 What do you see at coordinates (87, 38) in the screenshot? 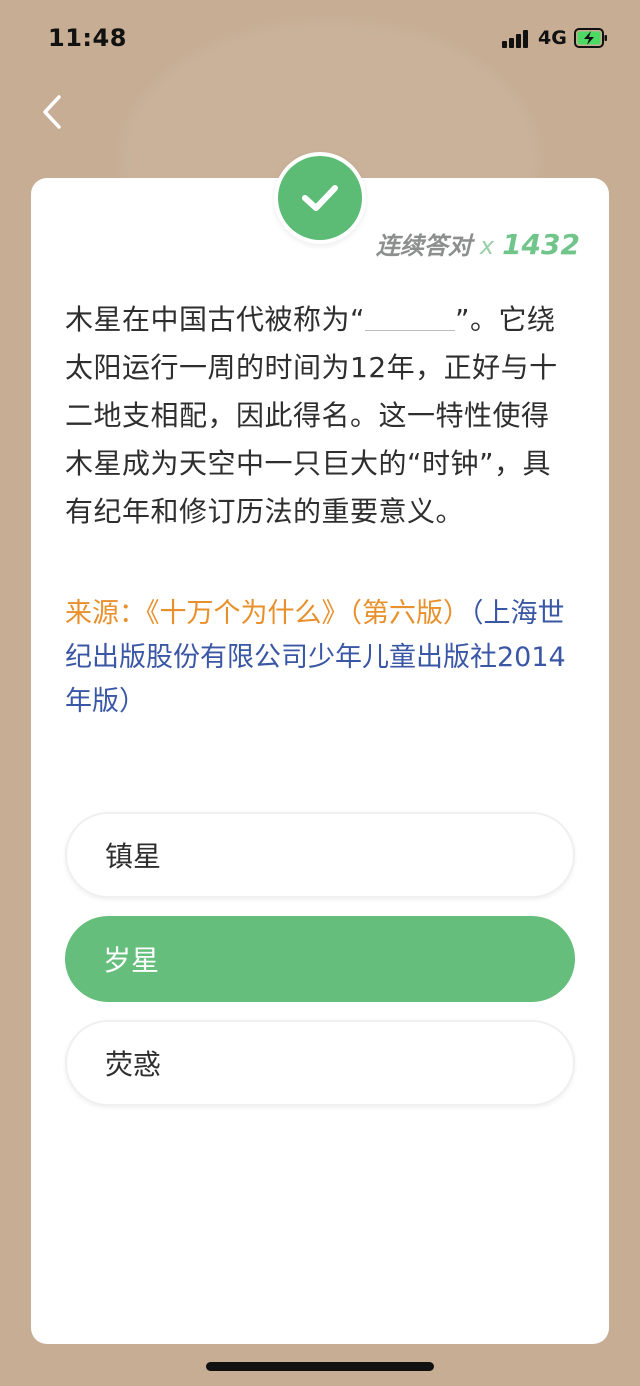
I see `status-time: 11:48` at bounding box center [87, 38].